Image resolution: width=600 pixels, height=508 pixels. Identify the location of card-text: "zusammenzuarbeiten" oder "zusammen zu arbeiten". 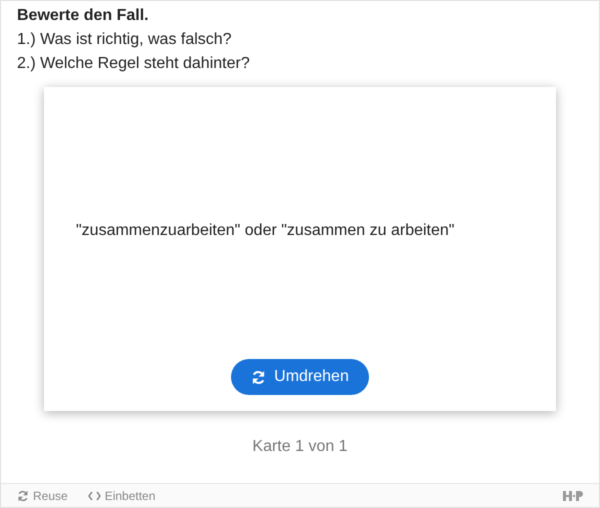
(265, 231).